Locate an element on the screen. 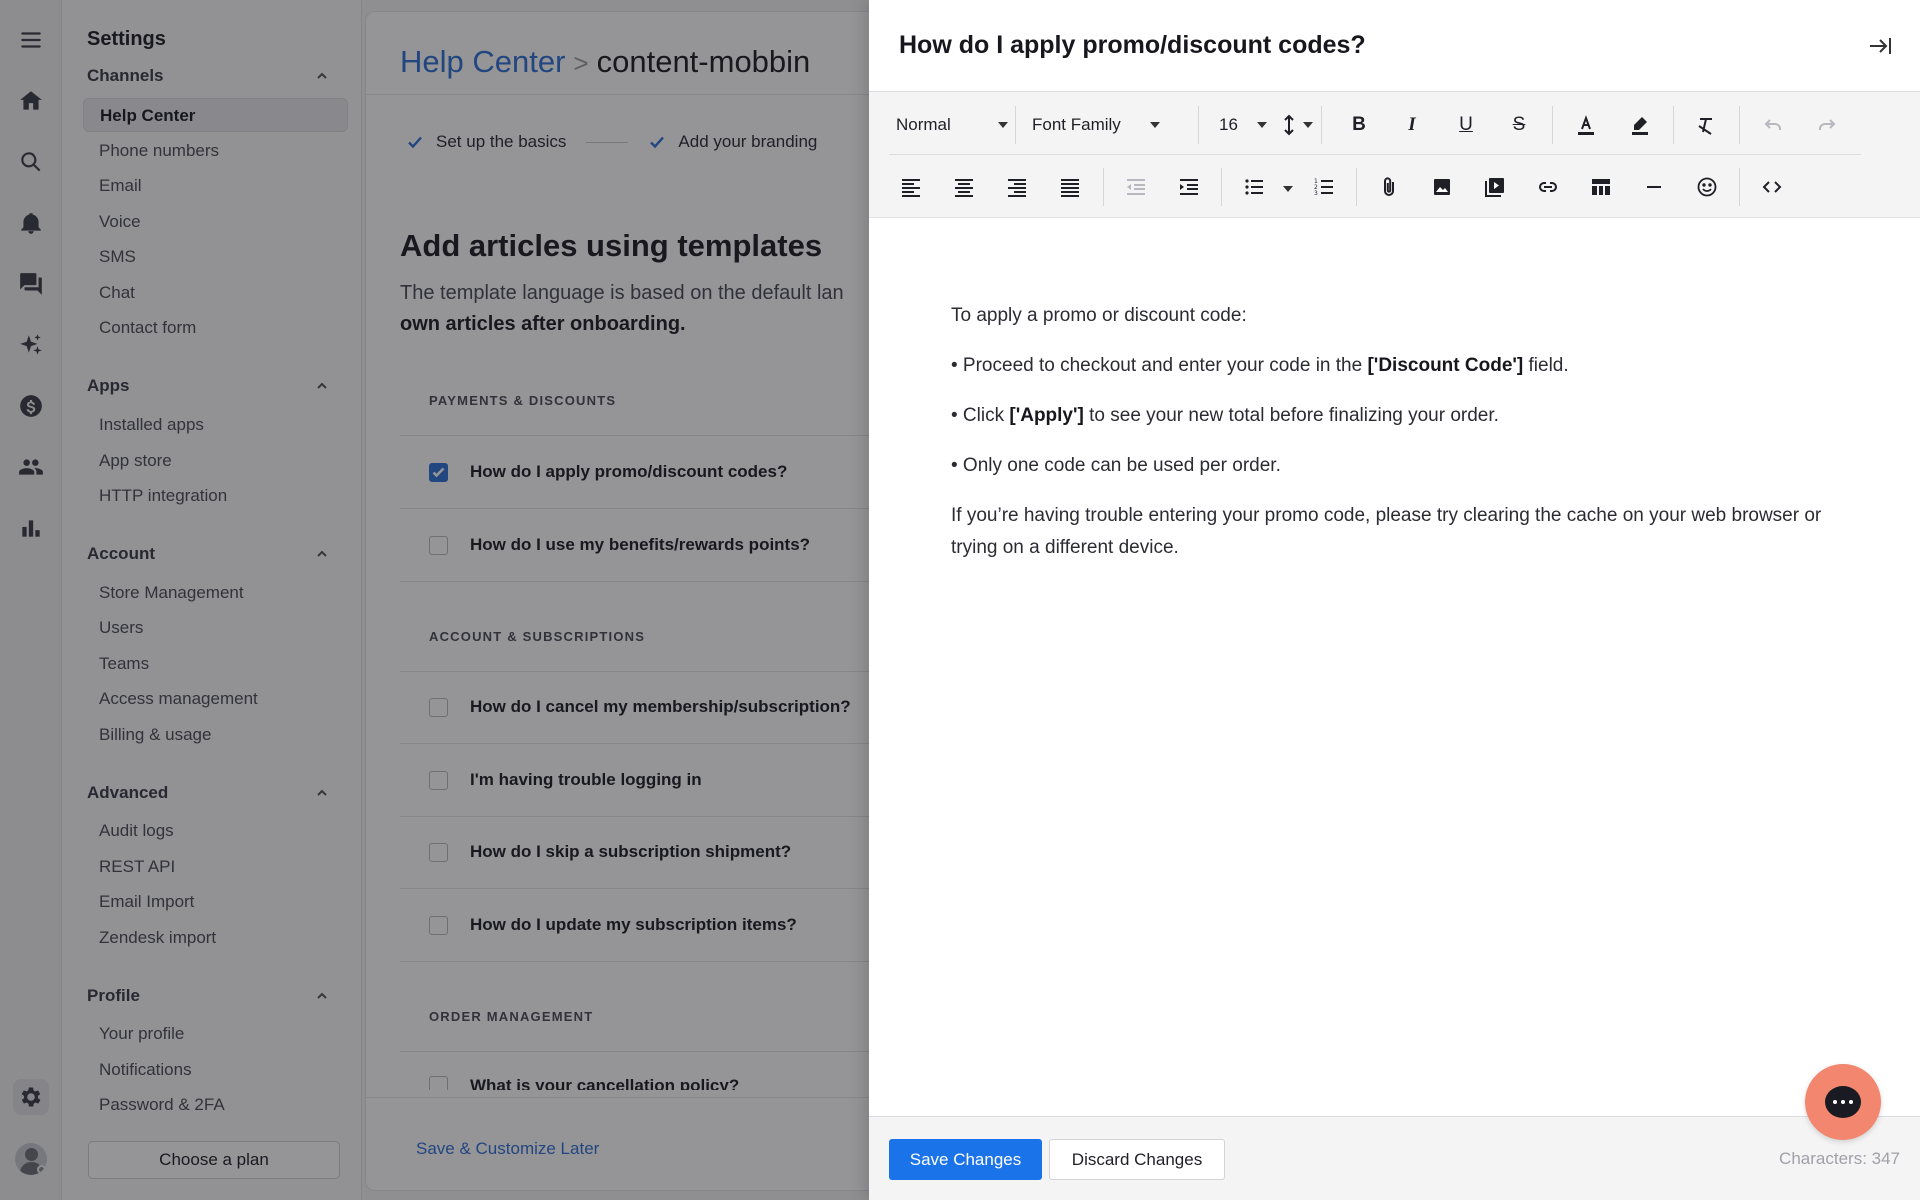 The width and height of the screenshot is (1920, 1200). link-icon is located at coordinates (1548, 187).